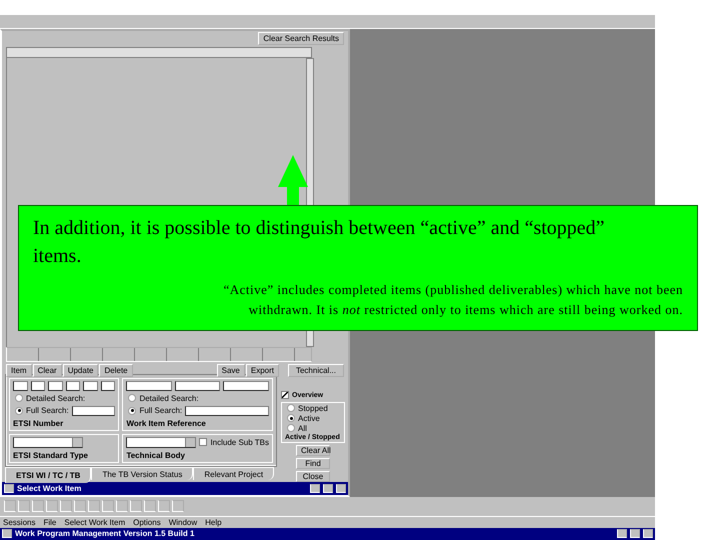 The height and width of the screenshot is (540, 720). What do you see at coordinates (319, 242) in the screenshot?
I see `callout-heading: In addition, it is possible to distinguish between “active” and “stopped” items.` at bounding box center [319, 242].